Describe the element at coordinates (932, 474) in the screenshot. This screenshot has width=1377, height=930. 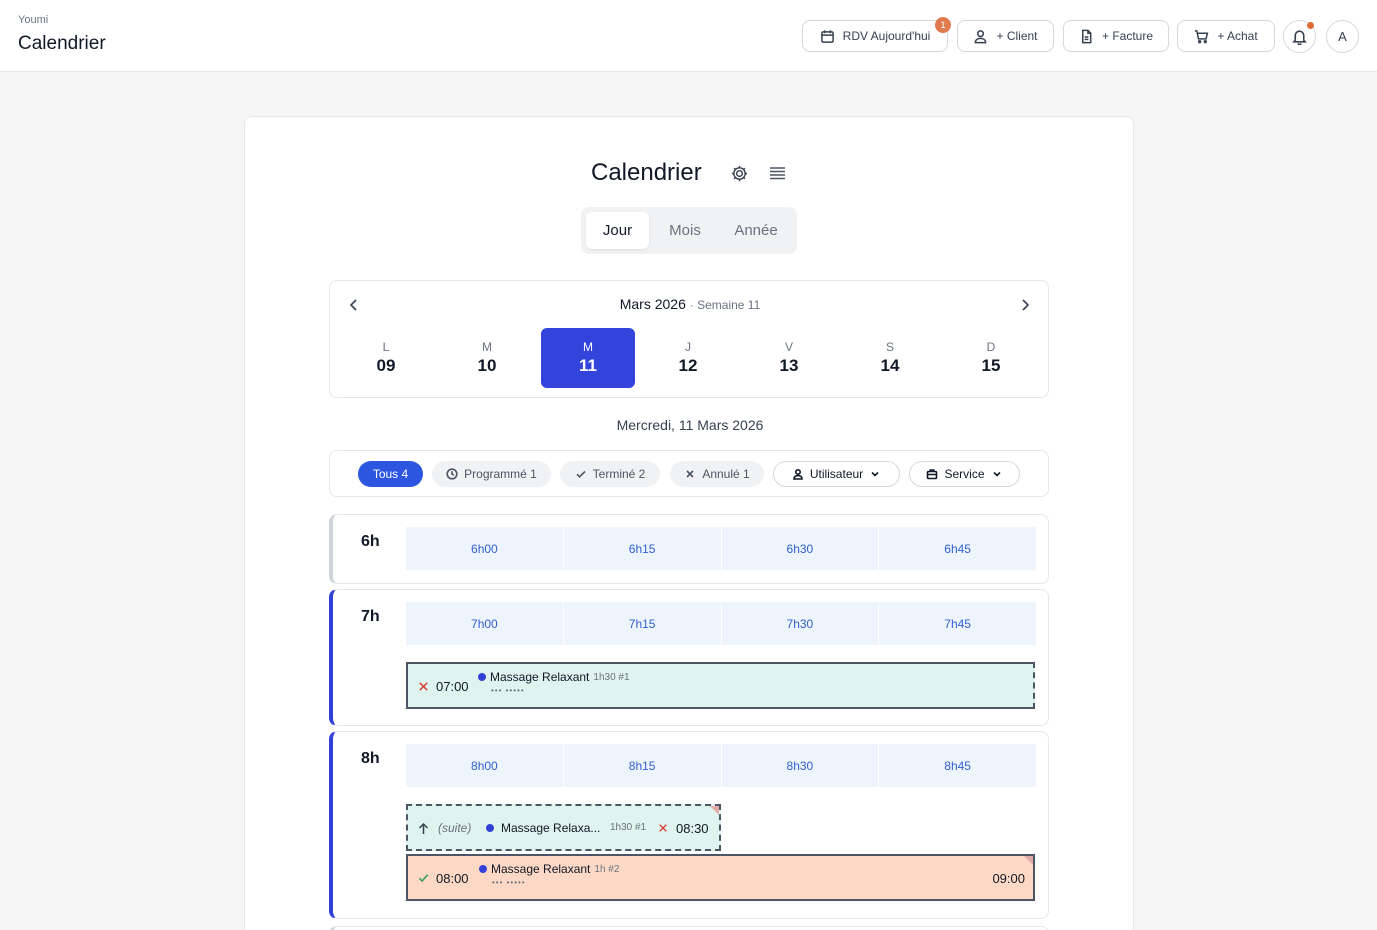
I see `briefcase-icon` at that location.